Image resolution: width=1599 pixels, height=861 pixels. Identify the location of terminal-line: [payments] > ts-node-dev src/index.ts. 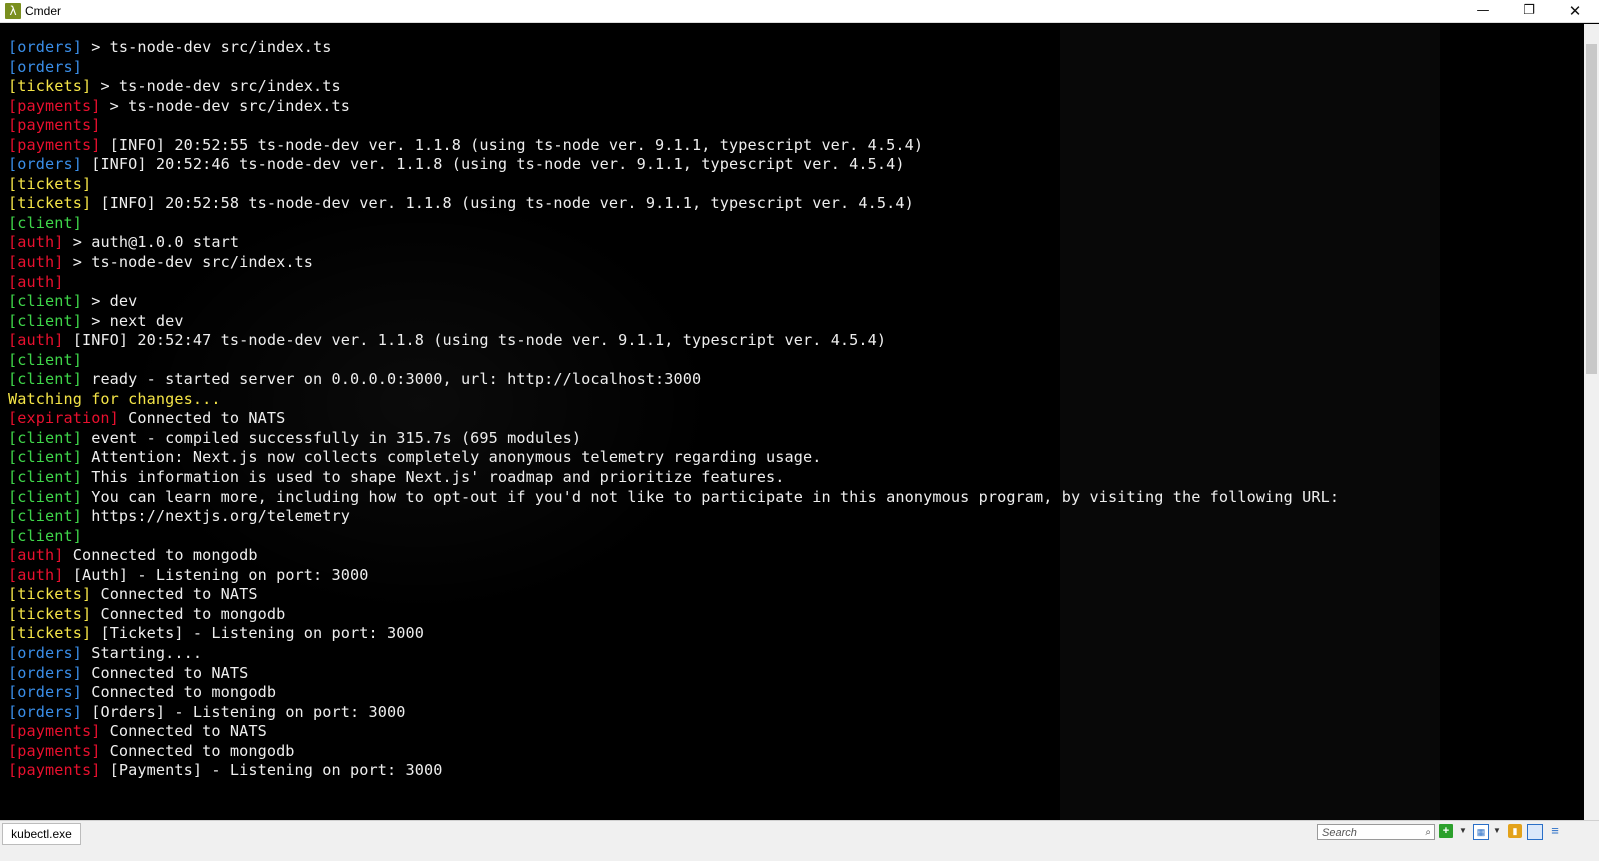
(796, 107).